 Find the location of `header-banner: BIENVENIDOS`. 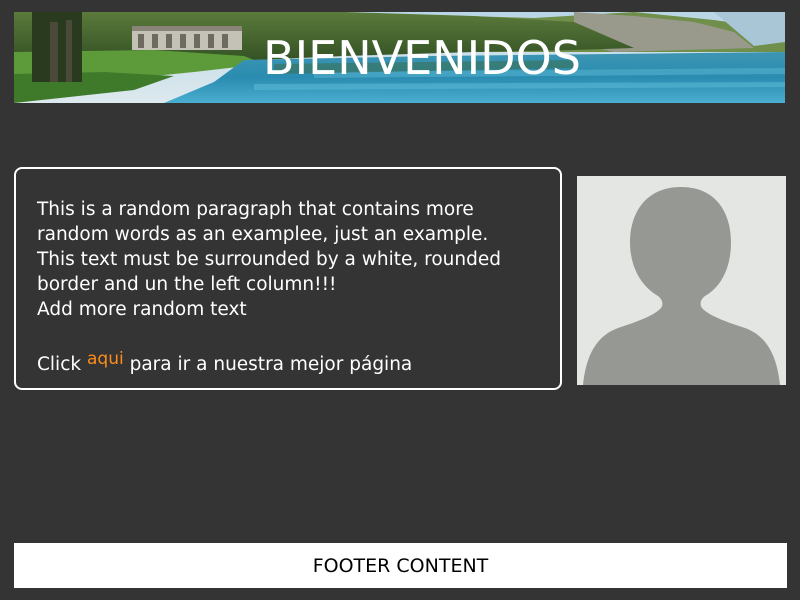

header-banner: BIENVENIDOS is located at coordinates (399, 57).